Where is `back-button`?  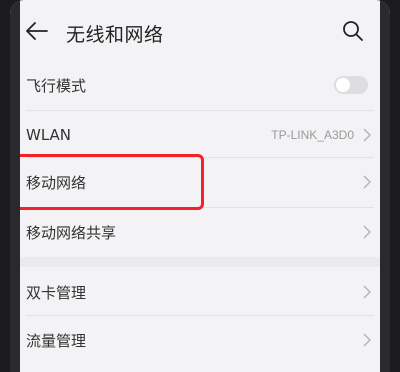
back-button is located at coordinates (37, 31).